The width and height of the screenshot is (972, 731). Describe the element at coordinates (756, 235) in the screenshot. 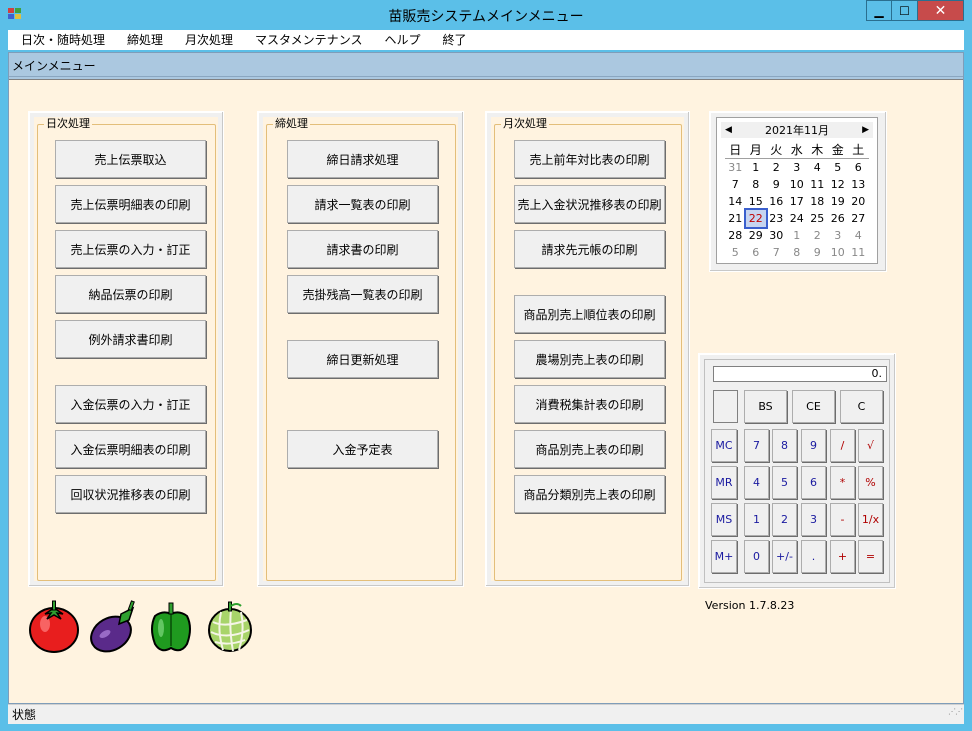

I see `calendar-day: 29` at that location.